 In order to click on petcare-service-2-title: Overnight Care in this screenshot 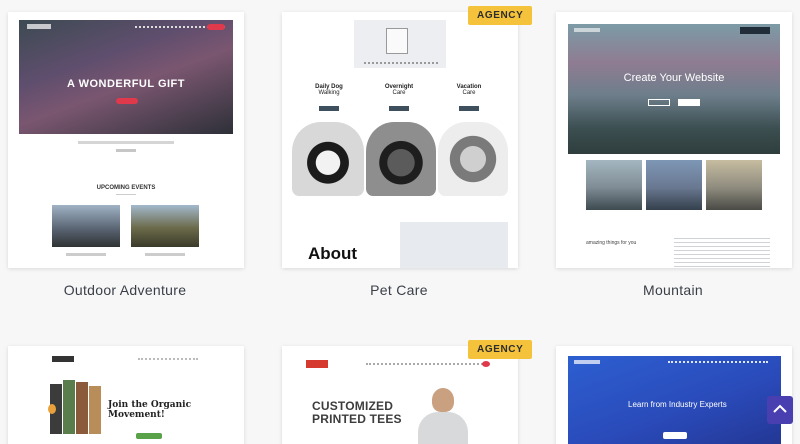, I will do `click(399, 90)`.